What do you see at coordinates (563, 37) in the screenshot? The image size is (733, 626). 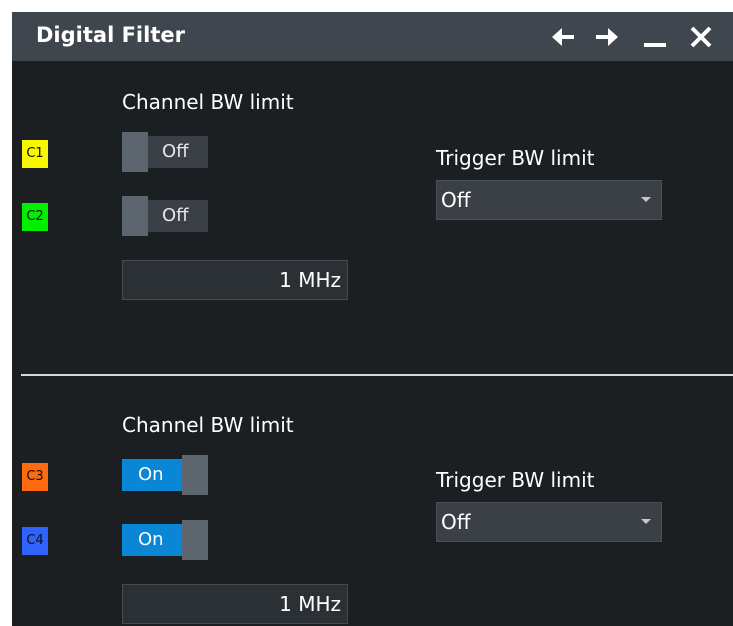 I see `arrow-left-icon` at bounding box center [563, 37].